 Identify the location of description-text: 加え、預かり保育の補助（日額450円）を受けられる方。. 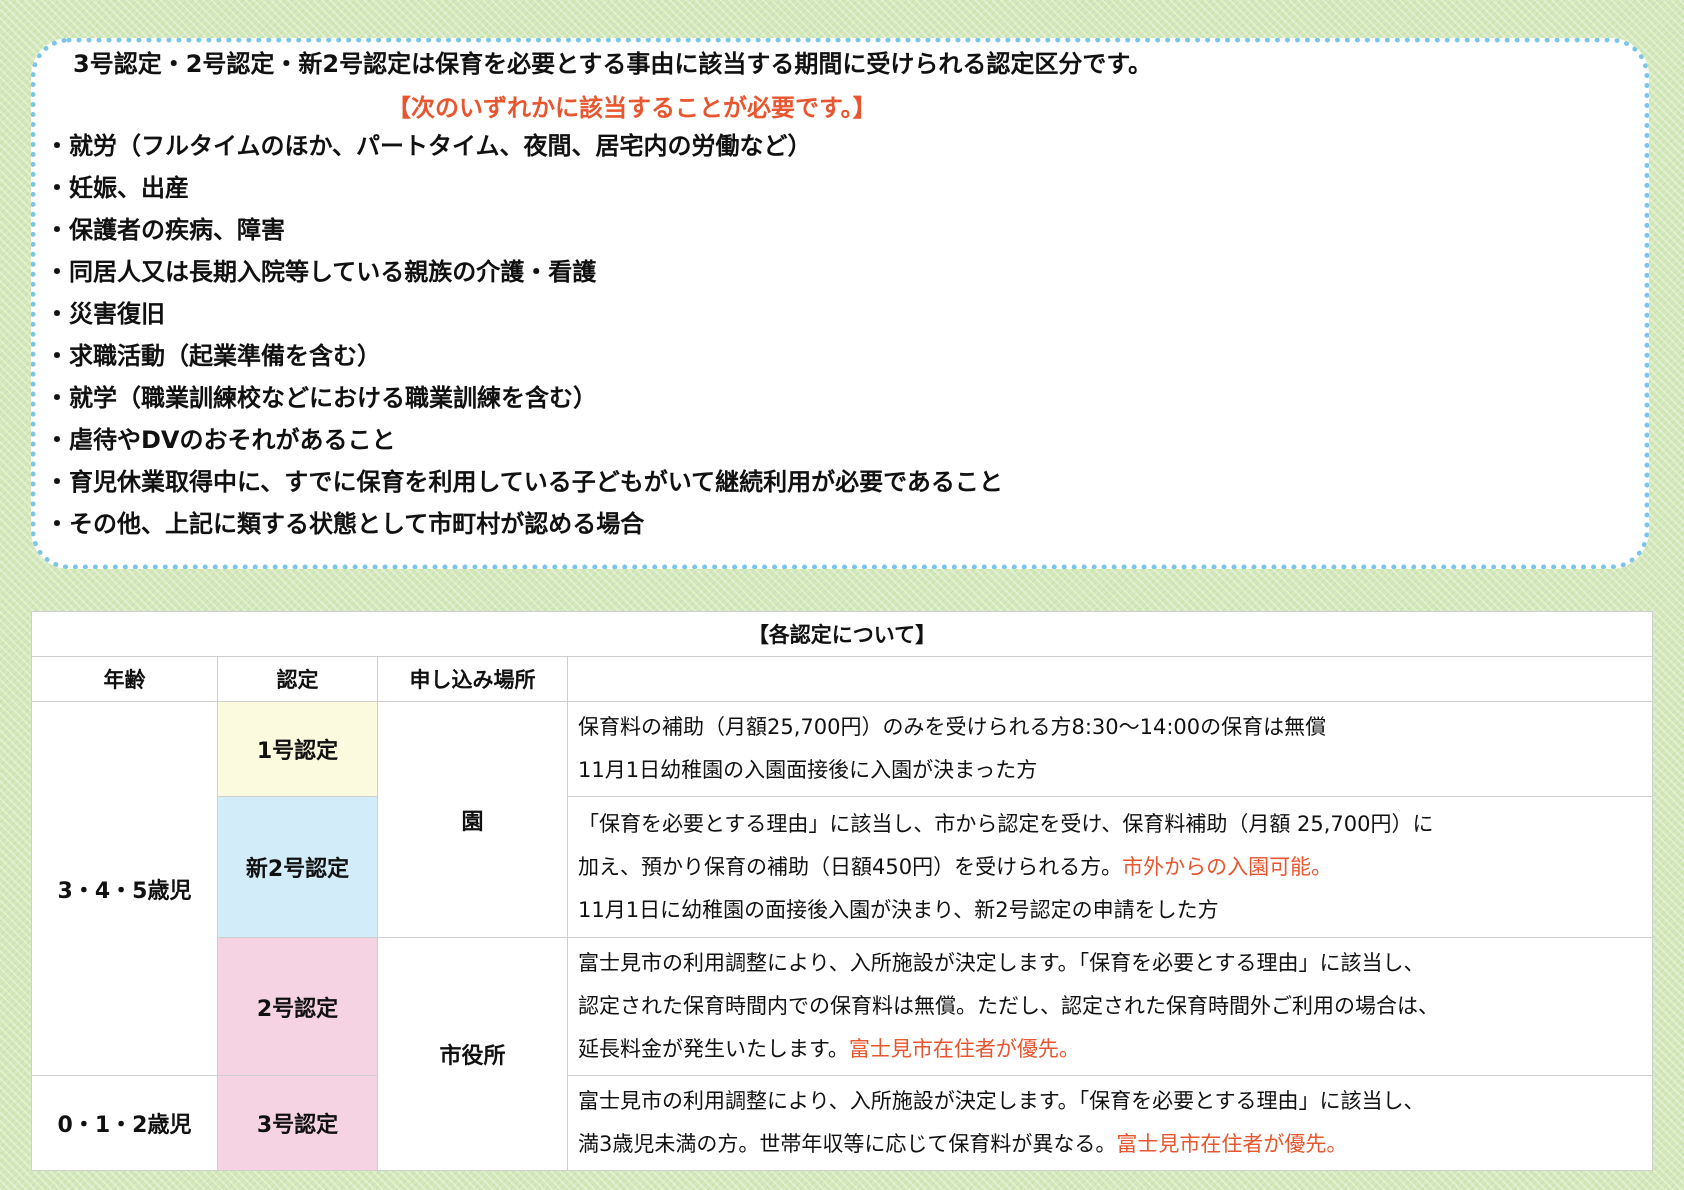
(850, 866).